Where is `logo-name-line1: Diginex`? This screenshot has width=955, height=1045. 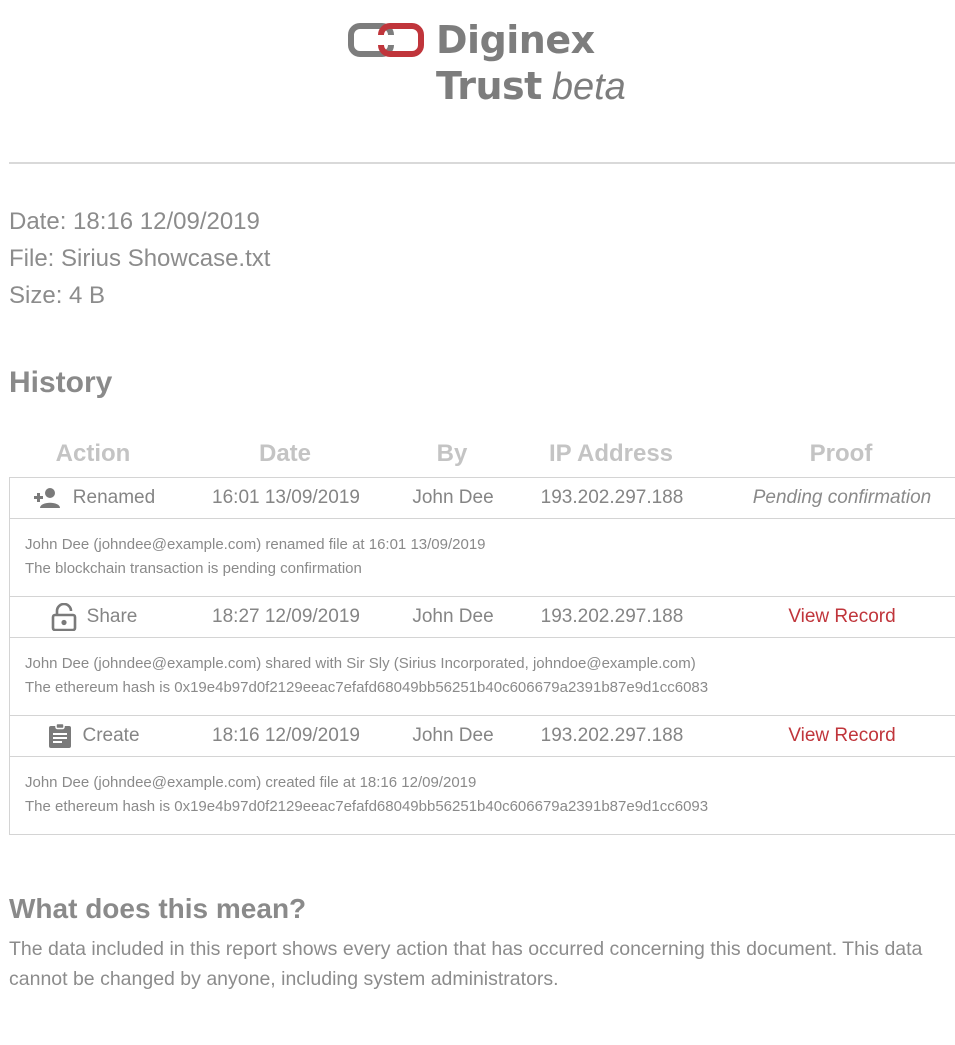 logo-name-line1: Diginex is located at coordinates (515, 40).